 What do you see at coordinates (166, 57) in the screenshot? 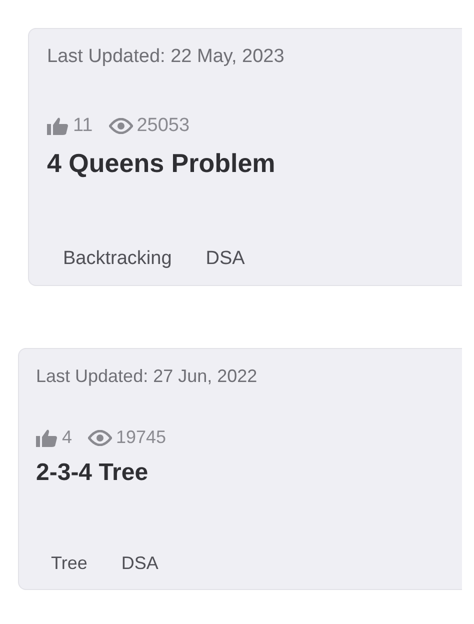
I see `last-updated-text: Last Updated: 22 May, 2023` at bounding box center [166, 57].